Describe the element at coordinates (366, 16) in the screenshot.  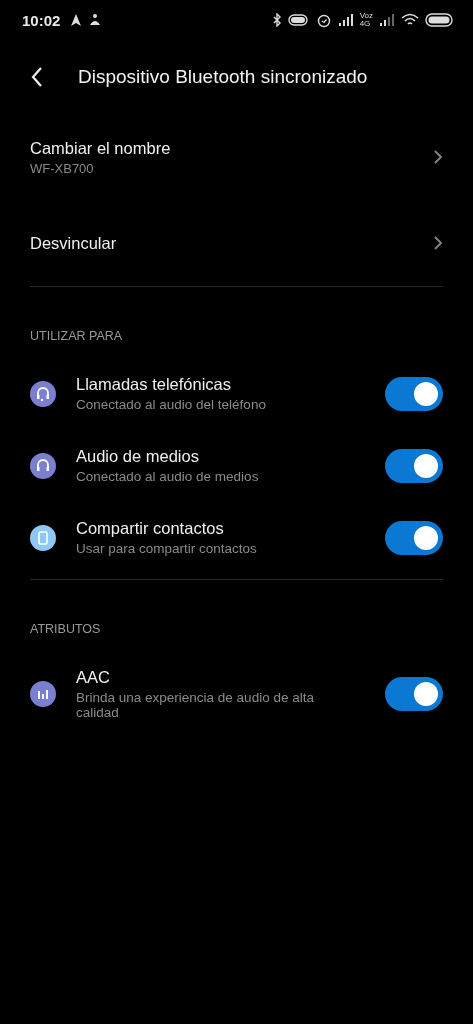
I see `network-type-label: Voz` at that location.